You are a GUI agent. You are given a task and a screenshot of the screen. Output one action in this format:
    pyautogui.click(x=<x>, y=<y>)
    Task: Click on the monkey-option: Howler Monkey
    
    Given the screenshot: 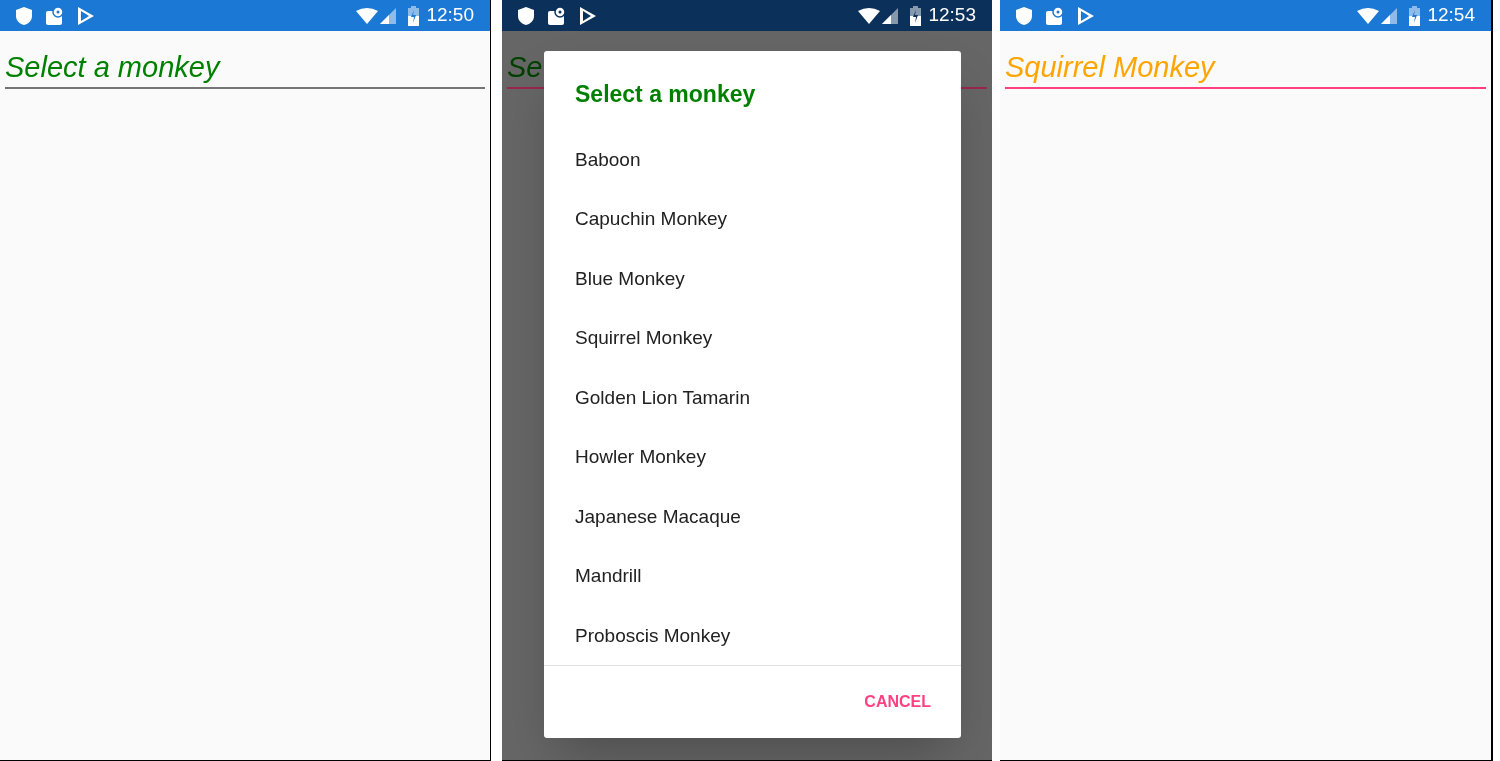 What is the action you would take?
    pyautogui.click(x=752, y=457)
    